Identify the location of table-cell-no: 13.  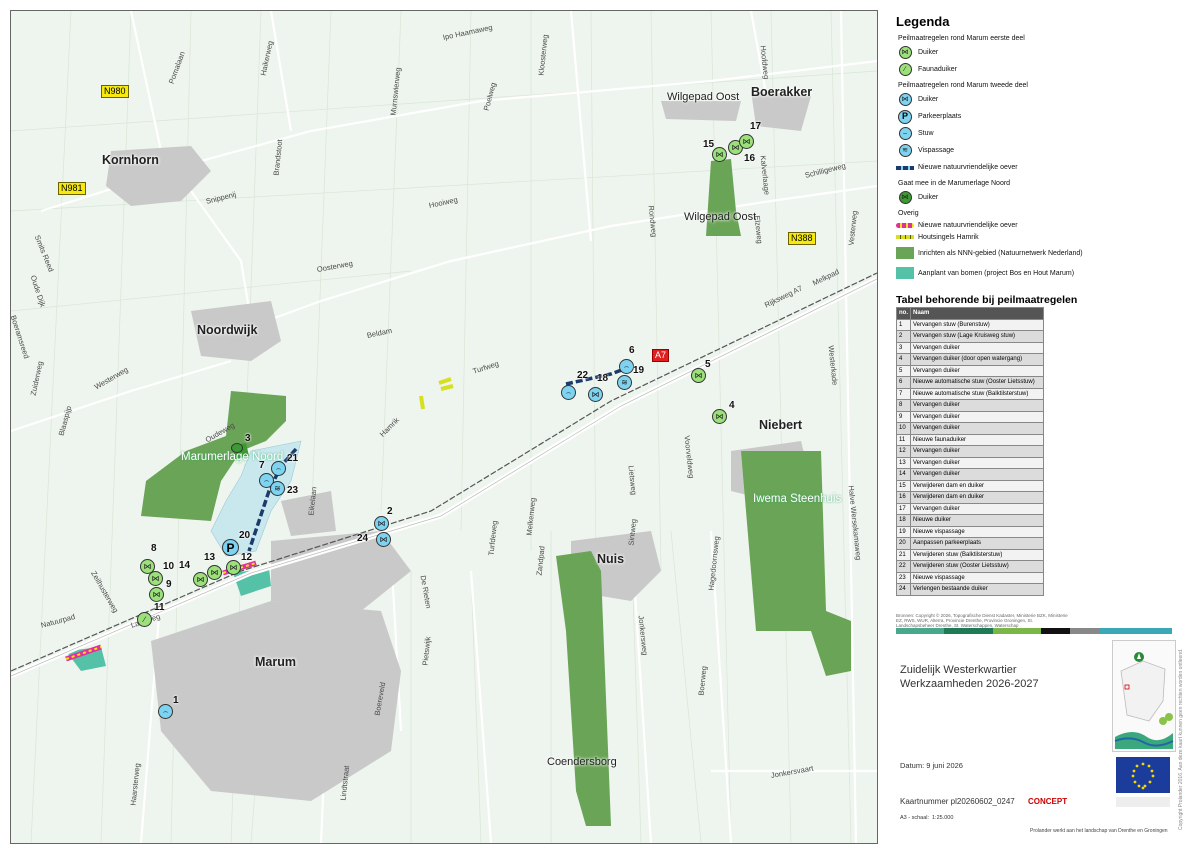
(903, 462).